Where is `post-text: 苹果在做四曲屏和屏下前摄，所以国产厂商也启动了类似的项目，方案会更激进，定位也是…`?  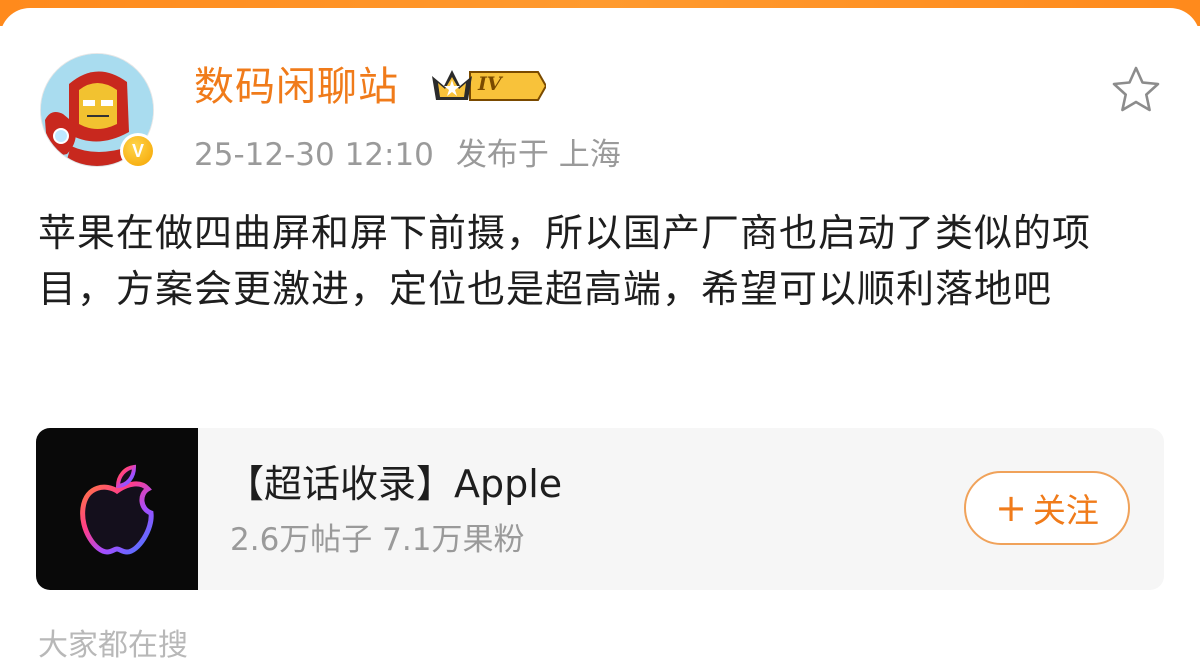 post-text: 苹果在做四曲屏和屏下前摄，所以国产厂商也启动了类似的项目，方案会更激进，定位也是… is located at coordinates (565, 261).